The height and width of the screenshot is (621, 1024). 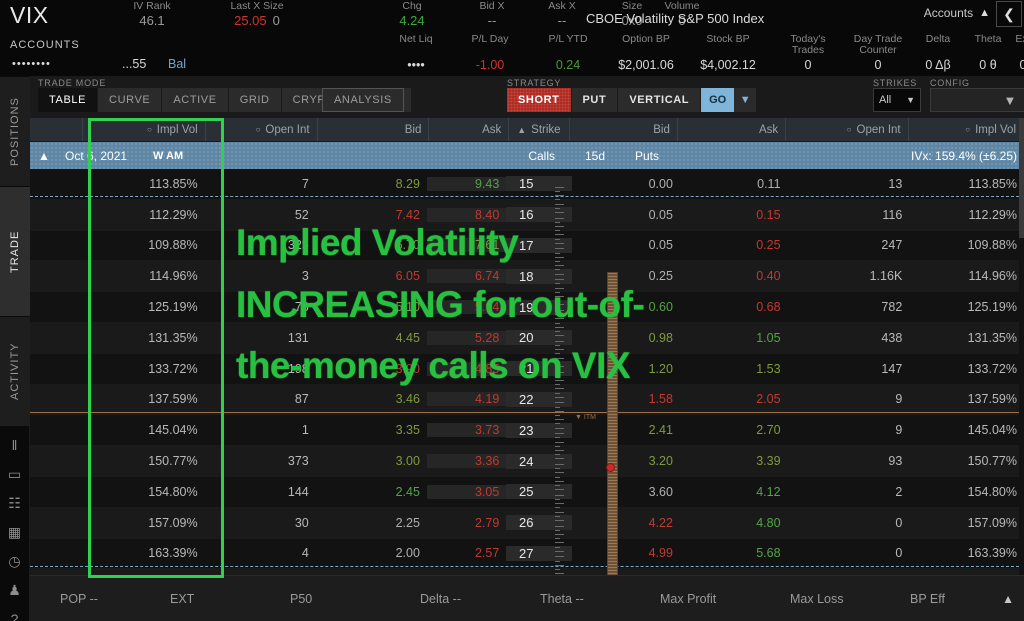 I want to click on call-ask: 3.36, so click(x=466, y=461).